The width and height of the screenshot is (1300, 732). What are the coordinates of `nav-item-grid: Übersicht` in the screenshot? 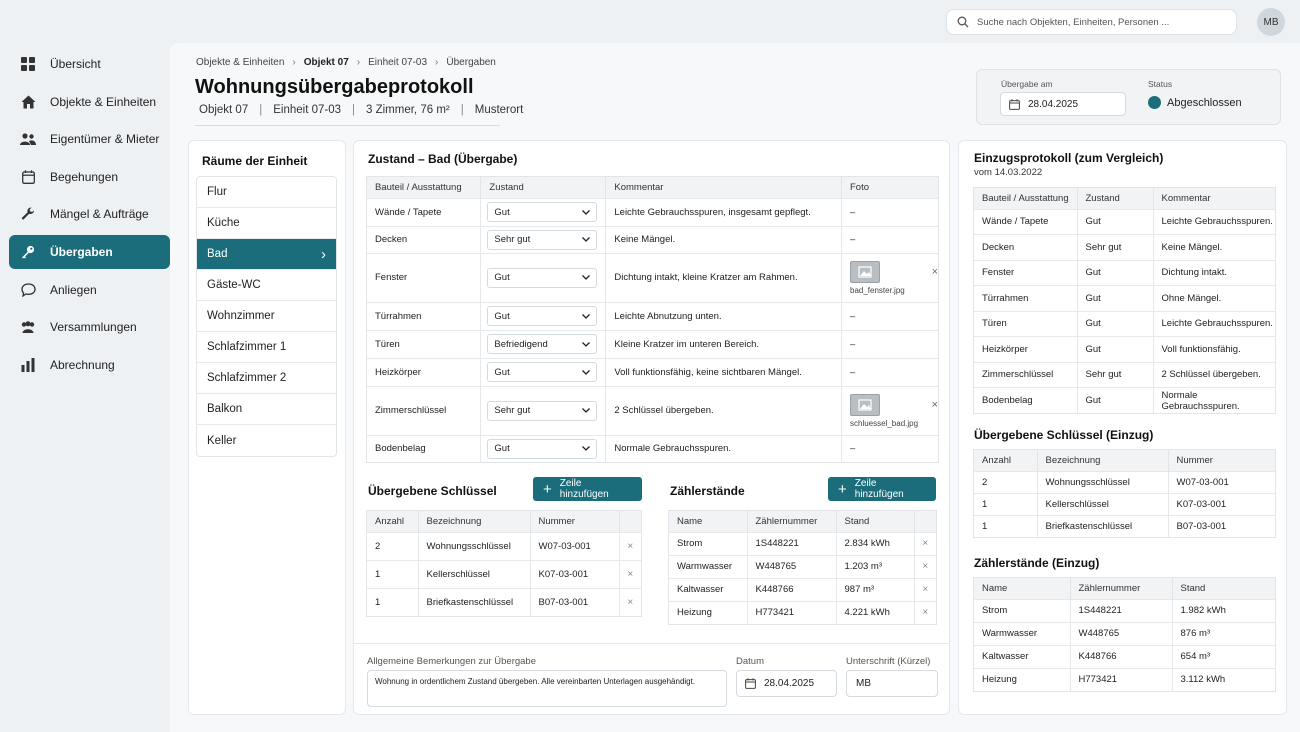 It's located at (89, 64).